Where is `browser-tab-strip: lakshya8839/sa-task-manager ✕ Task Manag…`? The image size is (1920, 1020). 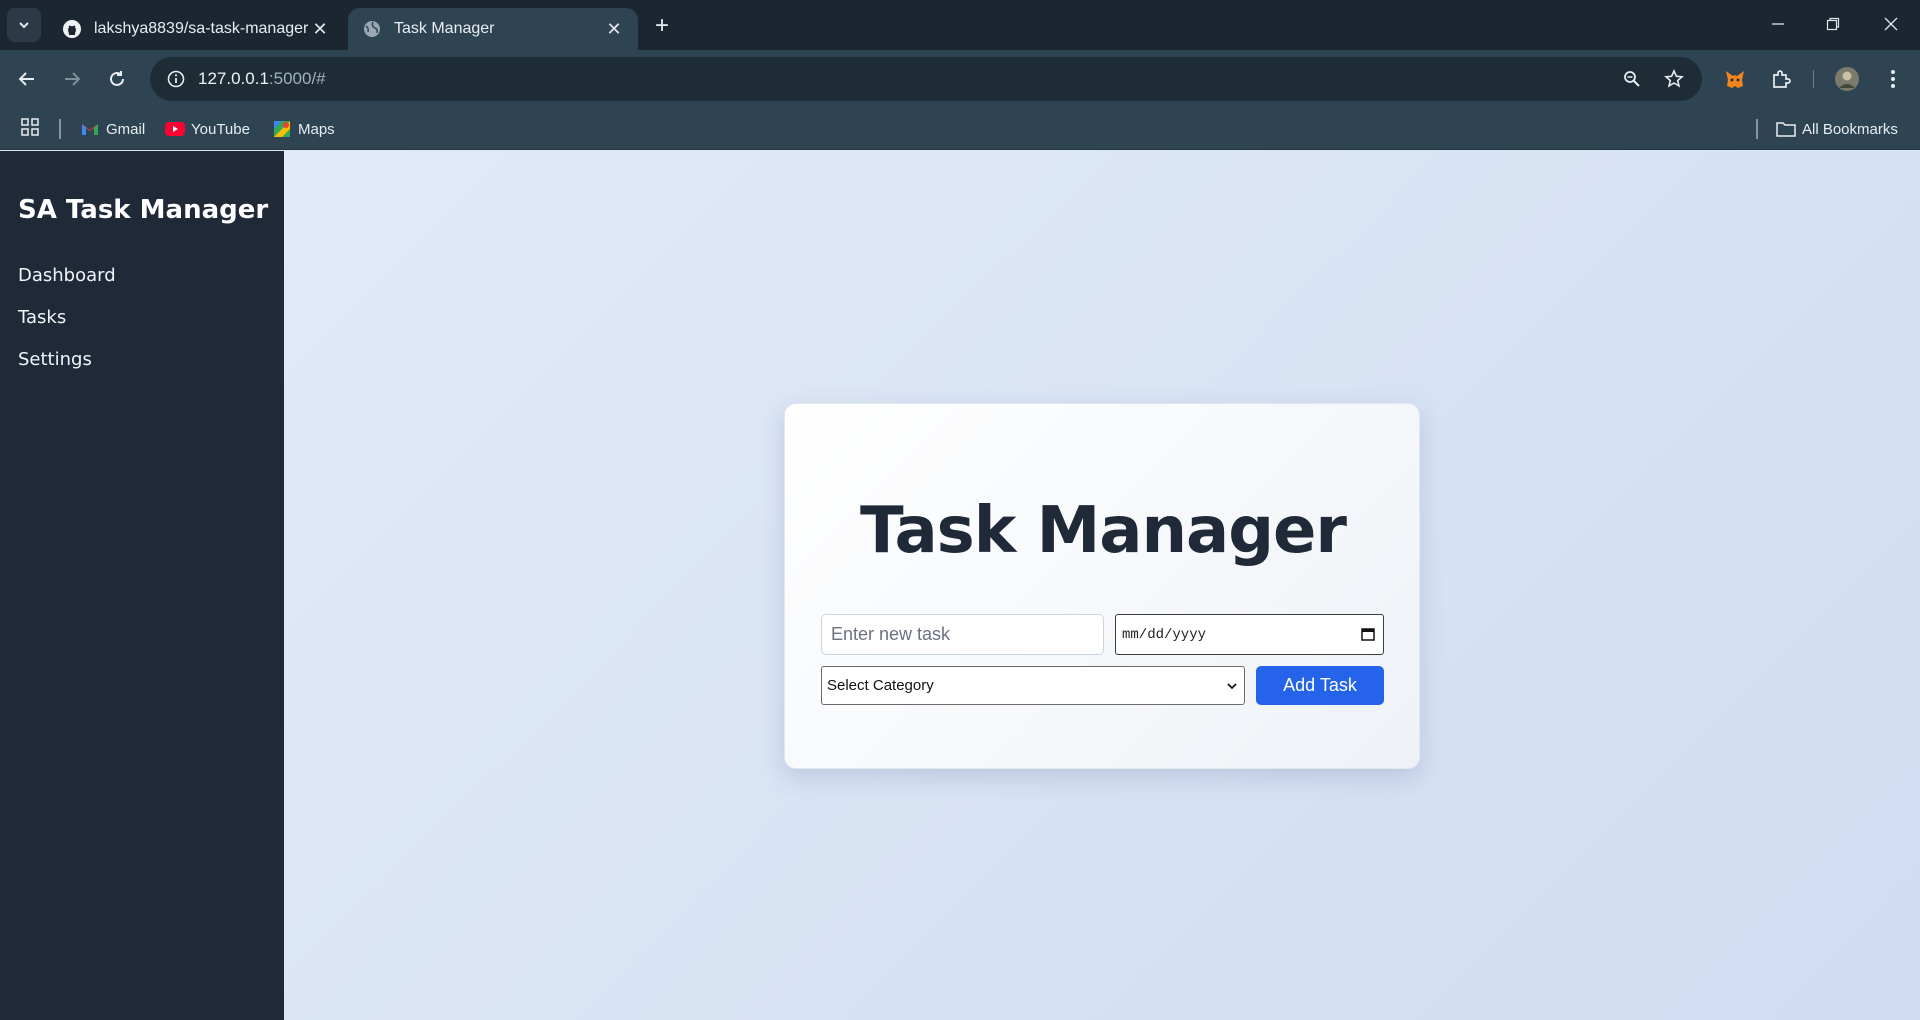 browser-tab-strip: lakshya8839/sa-task-manager ✕ Task Manag… is located at coordinates (960, 25).